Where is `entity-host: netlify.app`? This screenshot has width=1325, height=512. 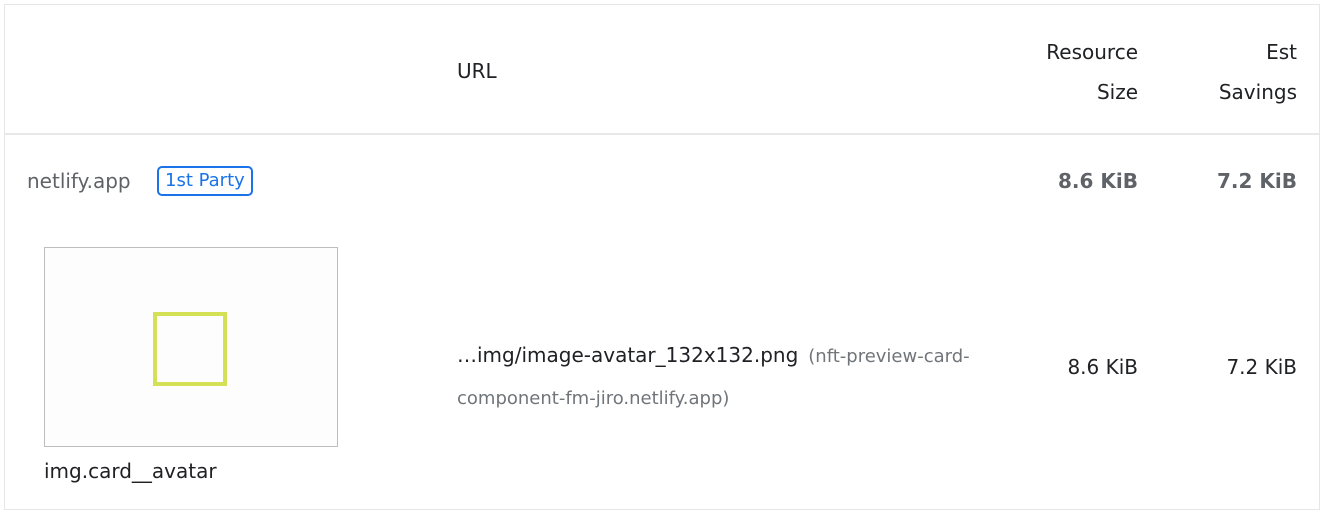
entity-host: netlify.app is located at coordinates (79, 181).